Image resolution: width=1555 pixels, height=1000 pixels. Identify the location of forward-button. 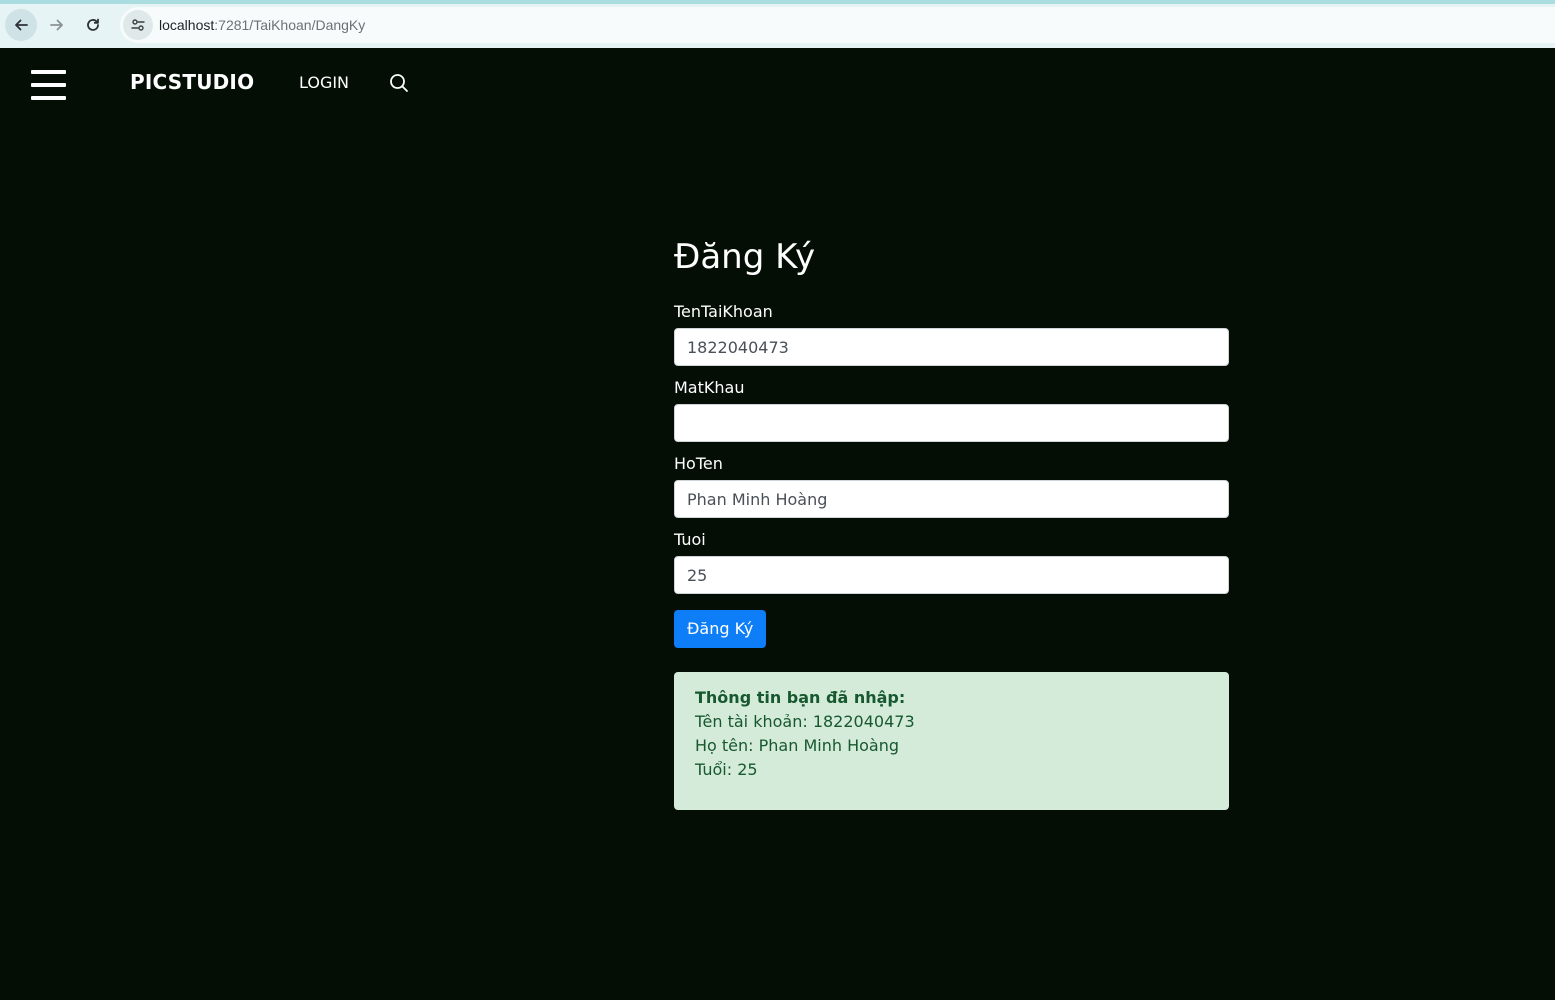
(57, 25).